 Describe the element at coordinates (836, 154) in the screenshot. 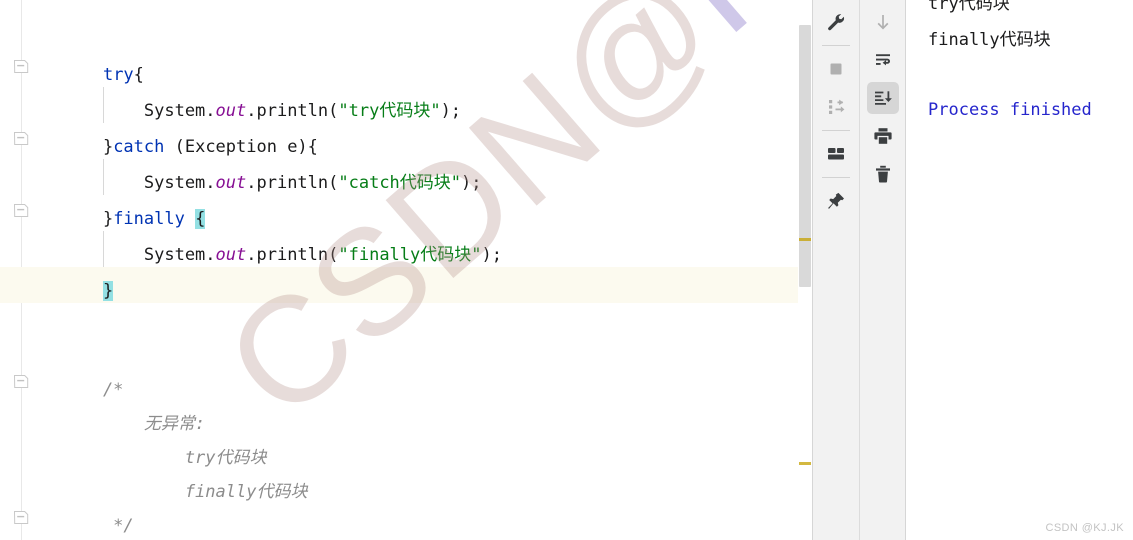

I see `layout-icon` at that location.